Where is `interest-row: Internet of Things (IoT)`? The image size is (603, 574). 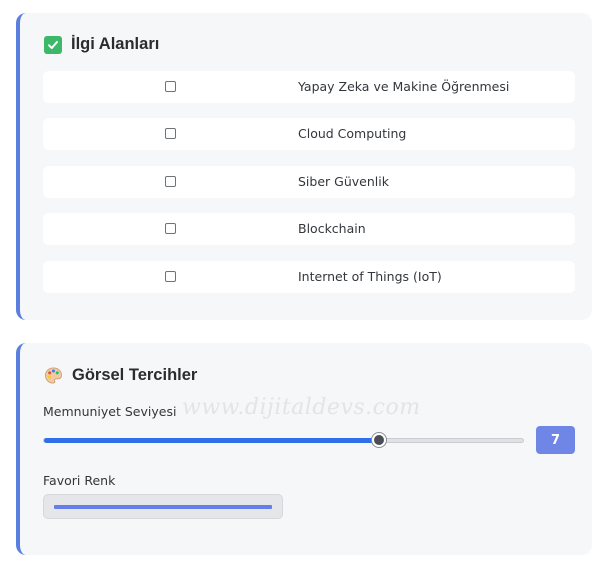 interest-row: Internet of Things (IoT) is located at coordinates (309, 277).